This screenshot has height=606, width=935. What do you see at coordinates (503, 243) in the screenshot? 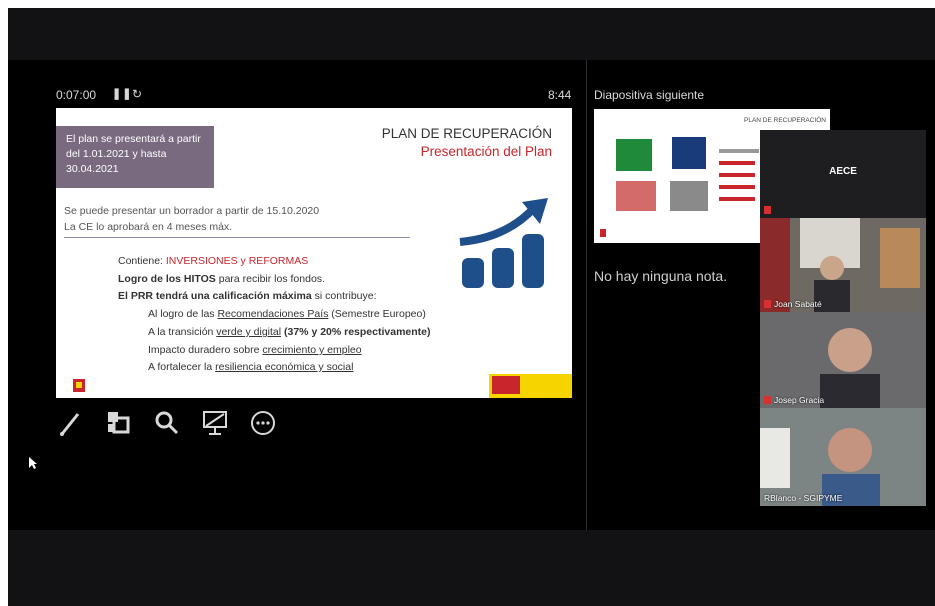
I see `growth-chart-icon` at bounding box center [503, 243].